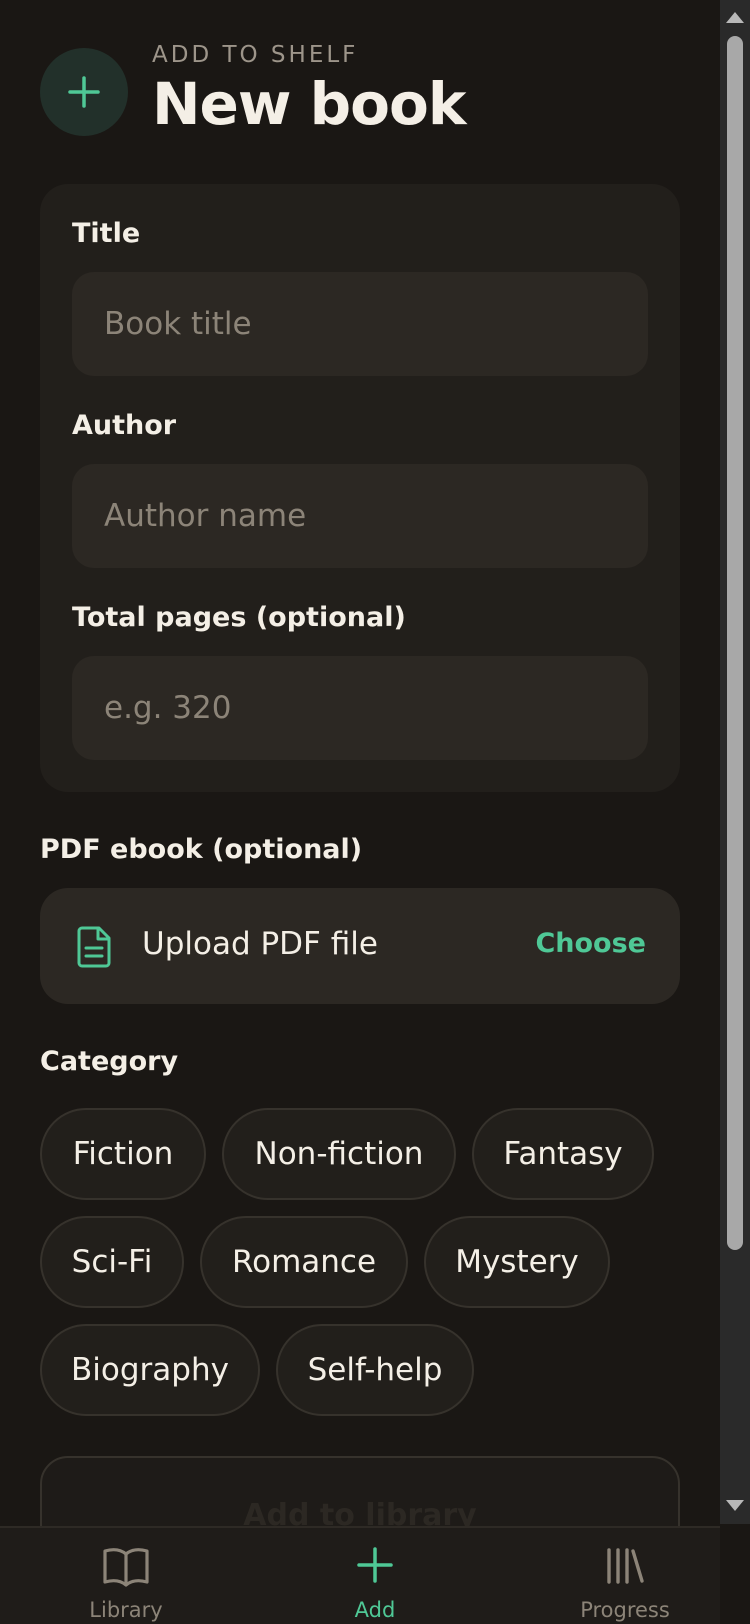  What do you see at coordinates (126, 1610) in the screenshot?
I see `nav-label-library: Library` at bounding box center [126, 1610].